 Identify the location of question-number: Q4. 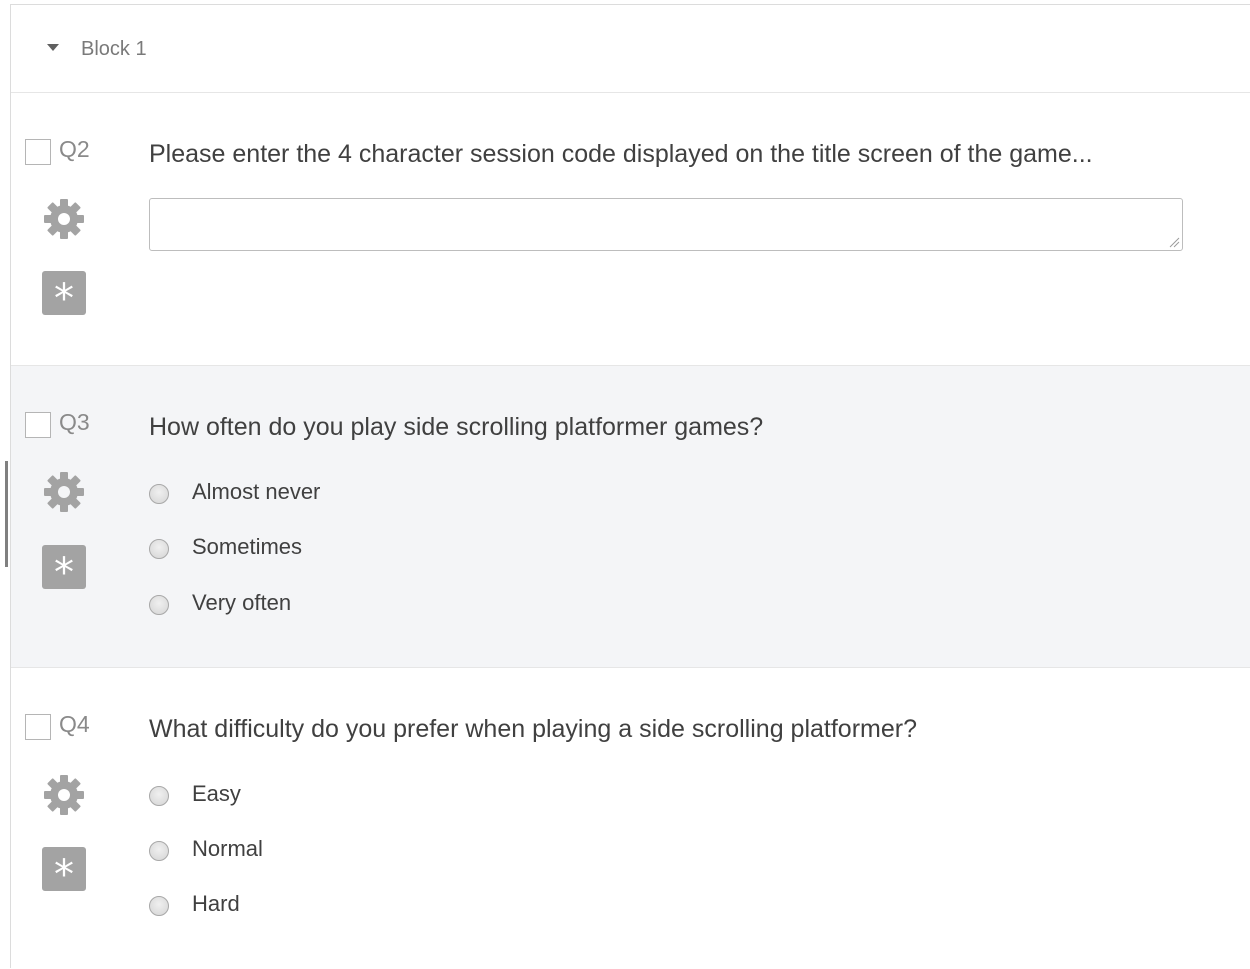
(74, 724).